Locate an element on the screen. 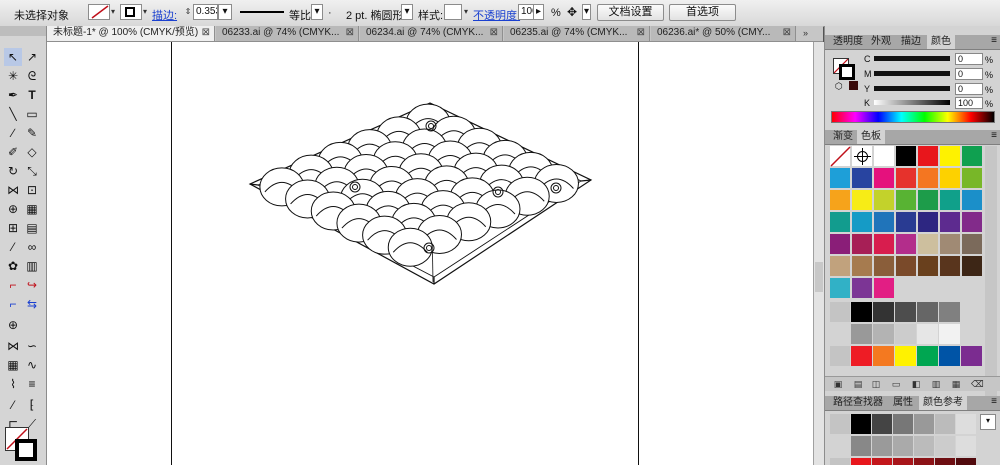 The image size is (1000, 465). slider-y-value: 0 is located at coordinates (969, 89).